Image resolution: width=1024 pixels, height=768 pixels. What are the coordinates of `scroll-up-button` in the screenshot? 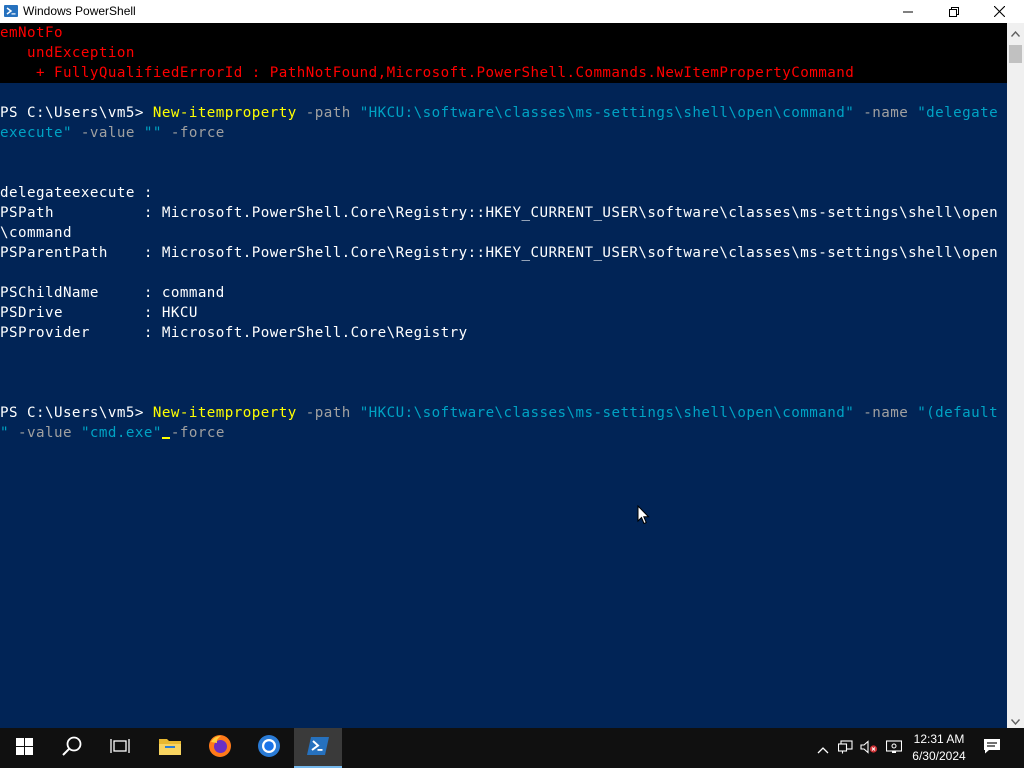 It's located at (1015, 31).